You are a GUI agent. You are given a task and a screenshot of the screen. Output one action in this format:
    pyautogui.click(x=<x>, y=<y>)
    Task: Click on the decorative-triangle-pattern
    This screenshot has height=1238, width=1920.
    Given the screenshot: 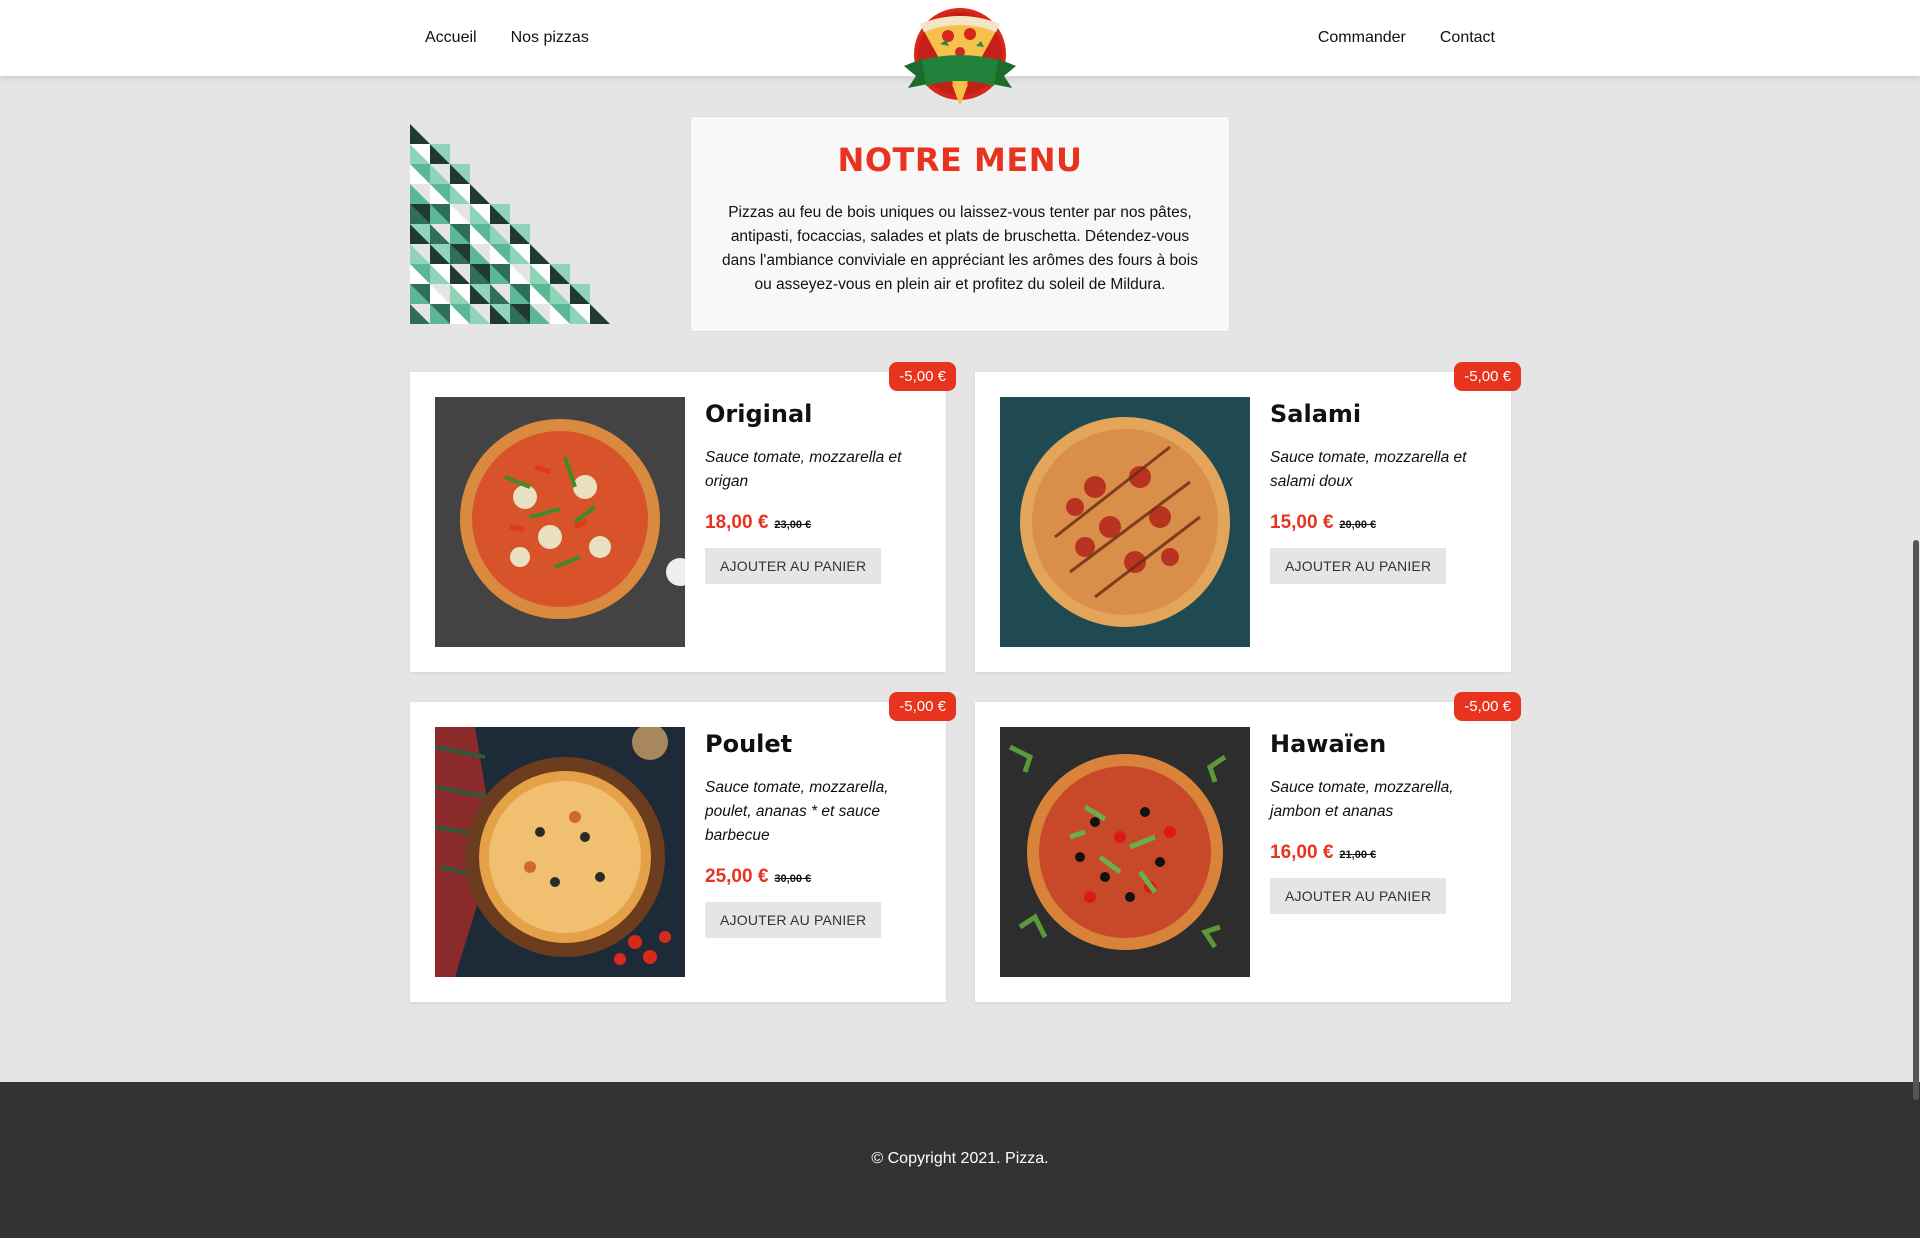 What is the action you would take?
    pyautogui.click(x=510, y=224)
    